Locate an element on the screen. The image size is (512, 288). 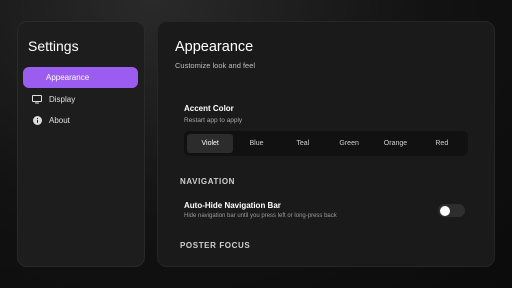
accent-color-selector: Violet Blue Teal Green Orange Red is located at coordinates (326, 143).